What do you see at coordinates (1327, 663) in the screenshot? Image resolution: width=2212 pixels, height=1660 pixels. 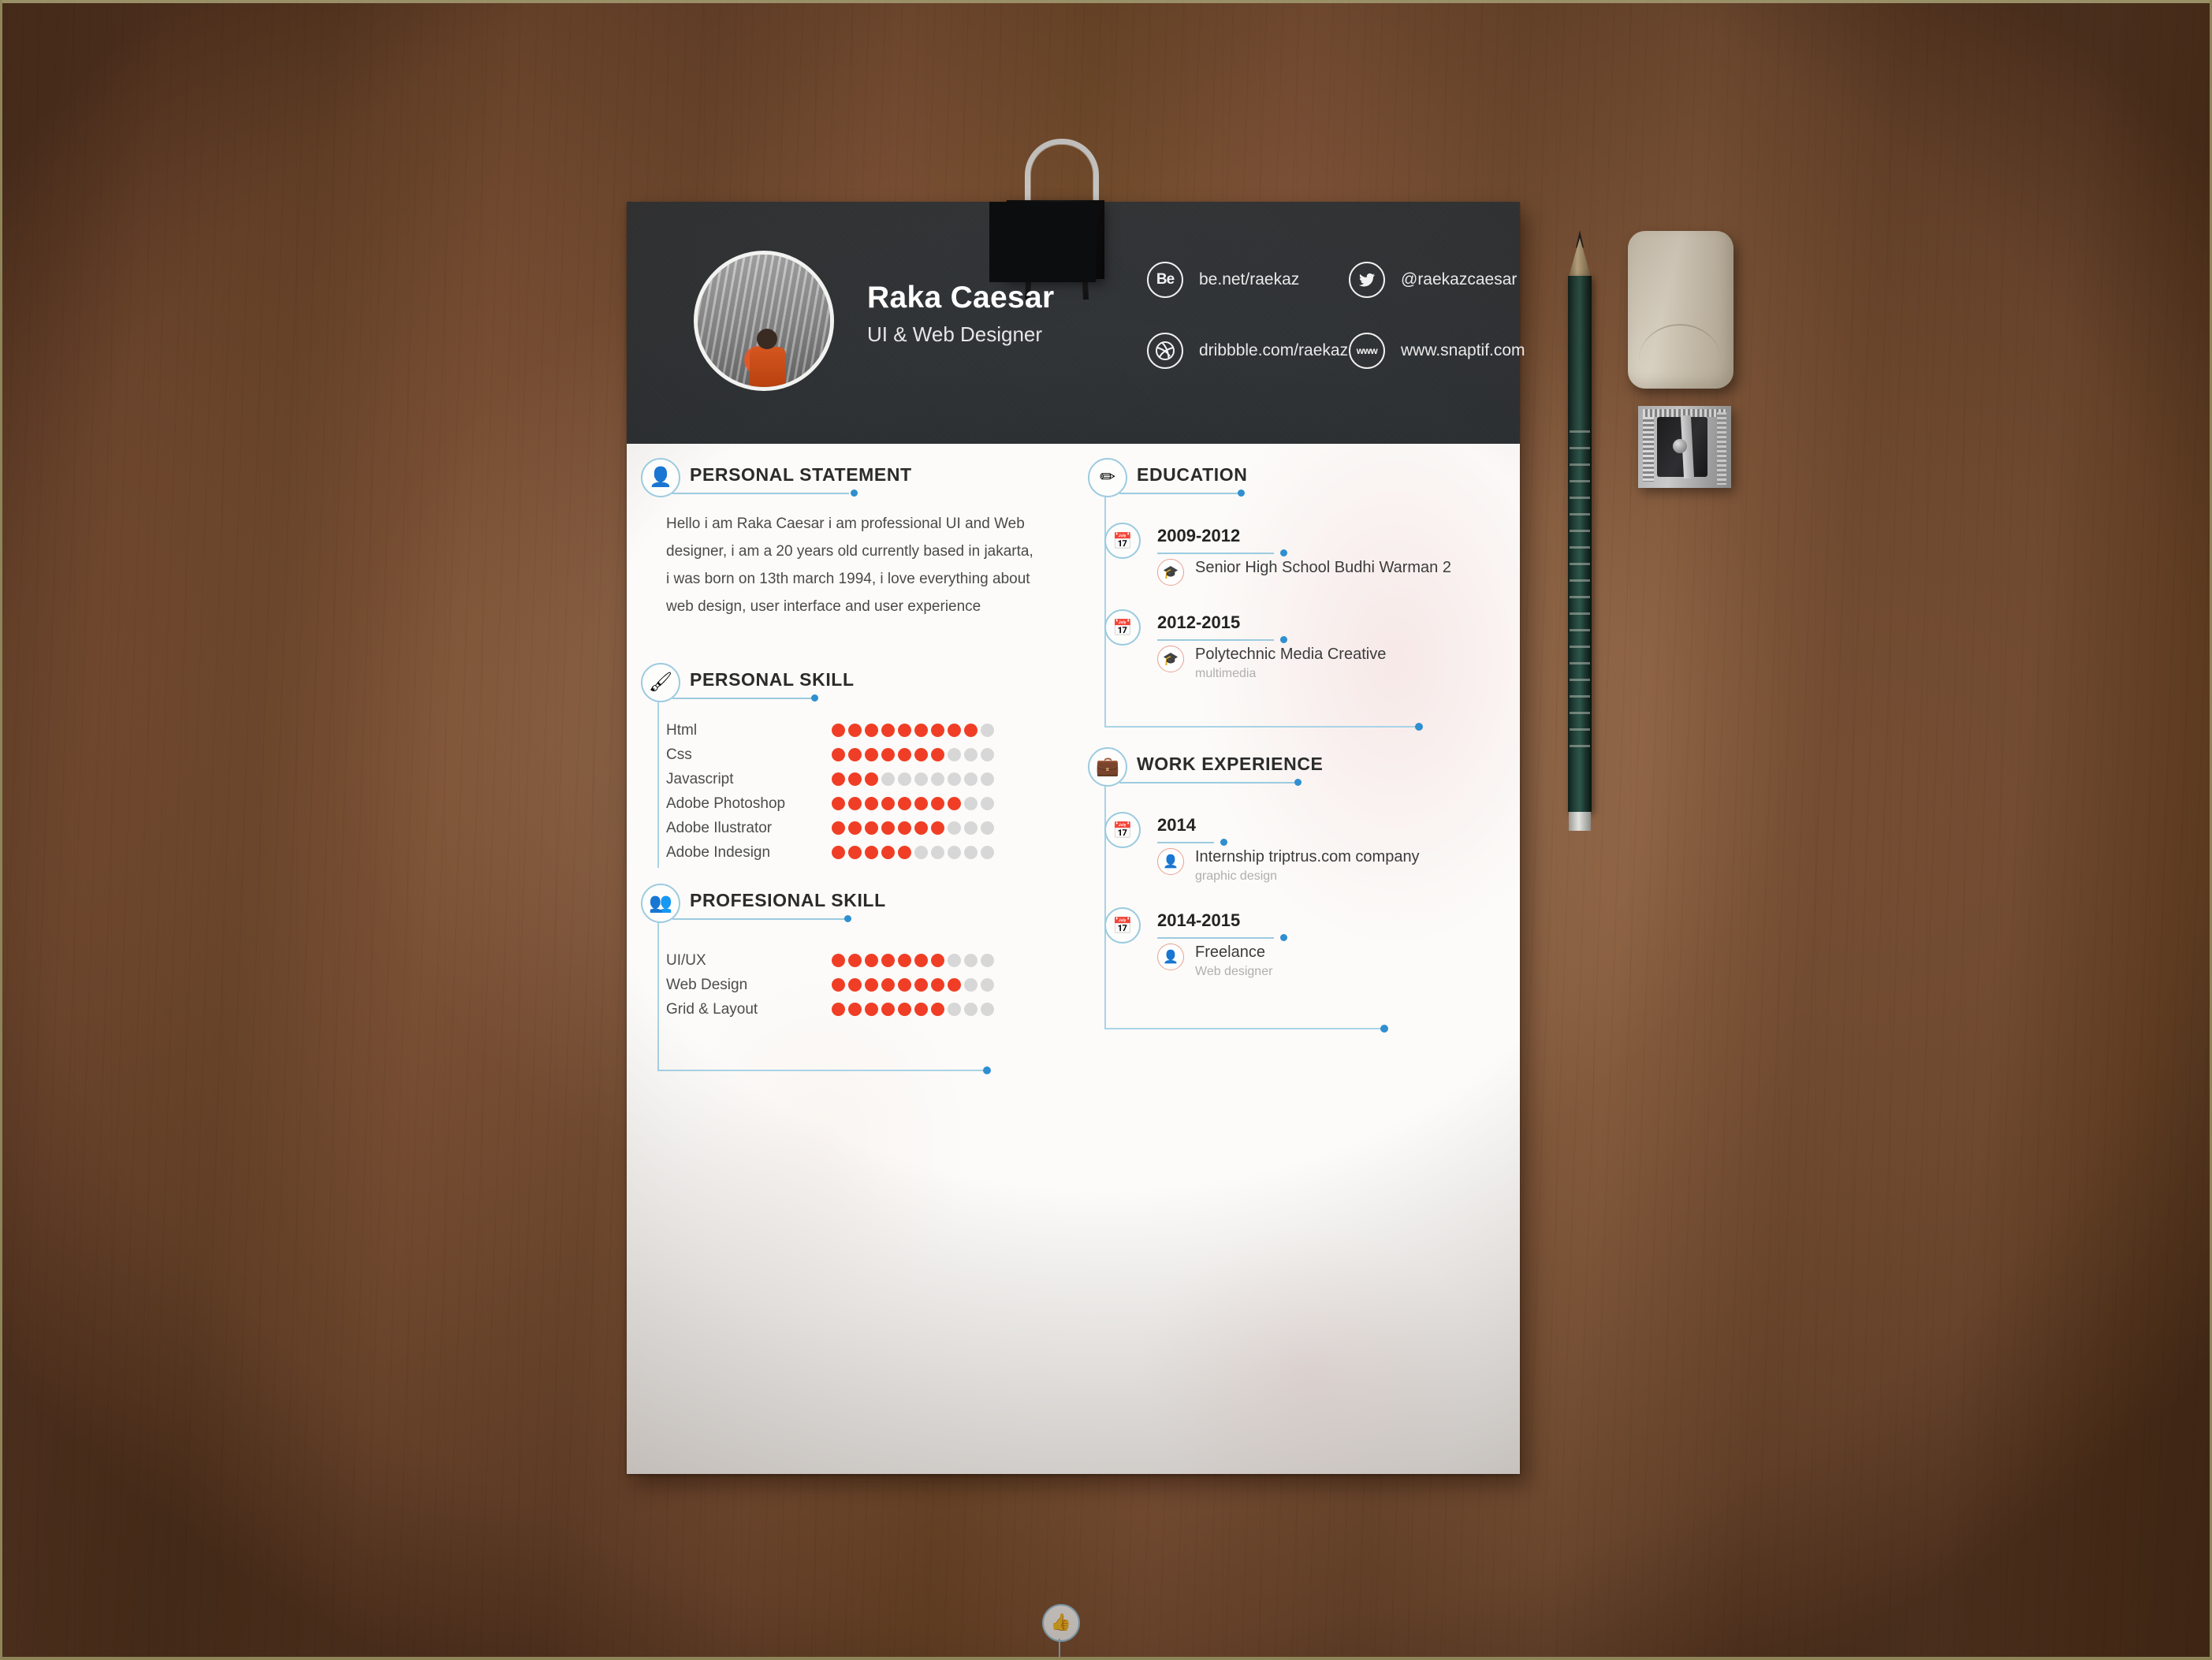 I see `timeline-entry: 🎓 Polytechnic Media Creative multimedia` at bounding box center [1327, 663].